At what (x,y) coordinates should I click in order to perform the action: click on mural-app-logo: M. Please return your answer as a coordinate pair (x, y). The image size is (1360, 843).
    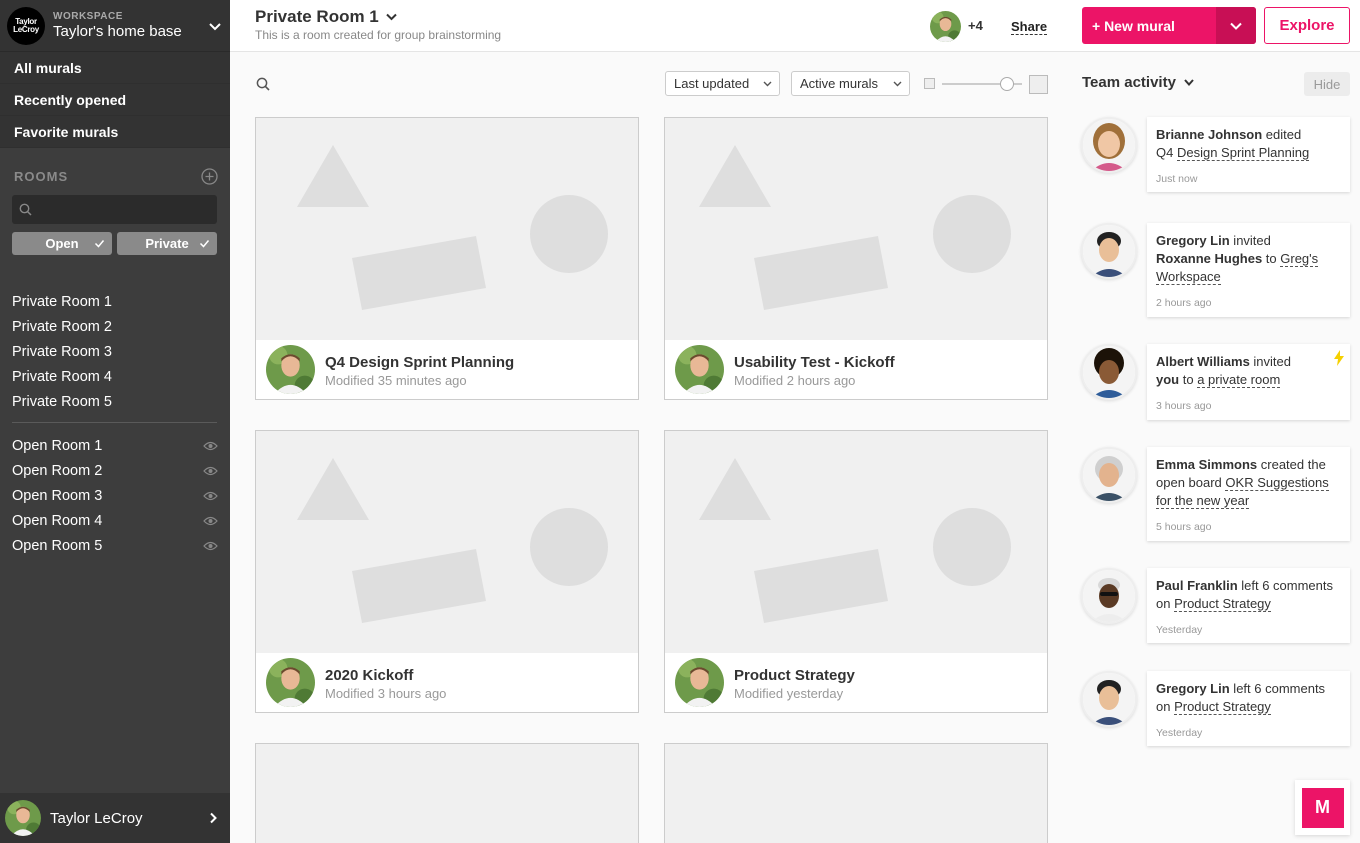
    Looking at the image, I should click on (1322, 807).